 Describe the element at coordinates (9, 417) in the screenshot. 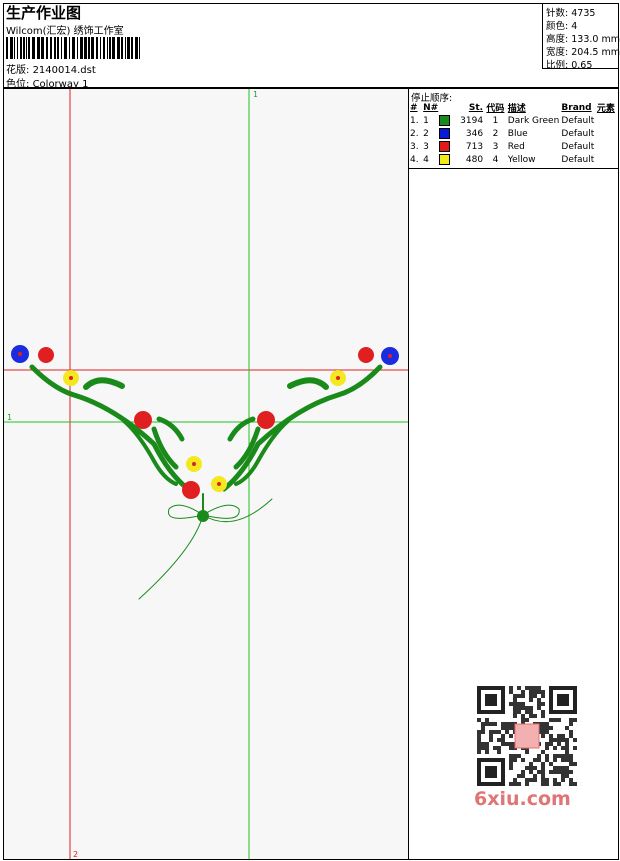

I see `guide-label-left: 1` at that location.